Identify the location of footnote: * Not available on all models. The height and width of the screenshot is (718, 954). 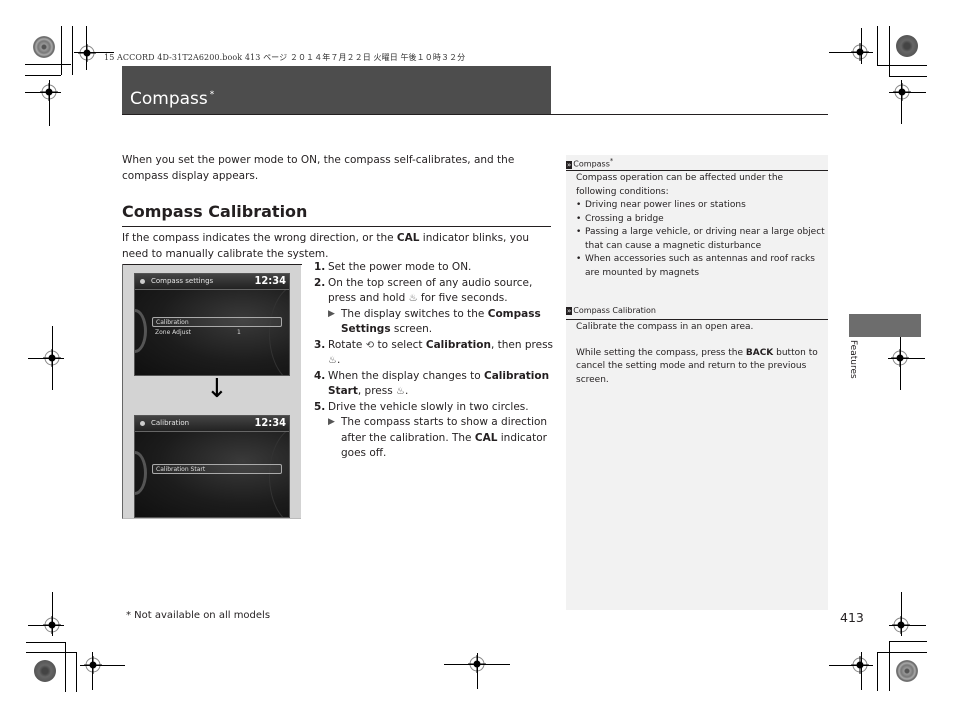
(198, 615).